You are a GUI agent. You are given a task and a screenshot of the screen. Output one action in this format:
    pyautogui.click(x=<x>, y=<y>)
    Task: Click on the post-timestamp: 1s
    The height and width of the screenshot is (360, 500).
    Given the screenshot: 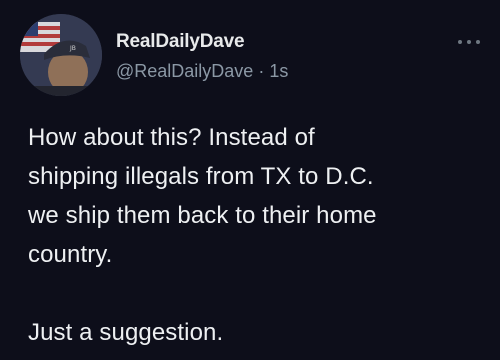 What is the action you would take?
    pyautogui.click(x=278, y=71)
    